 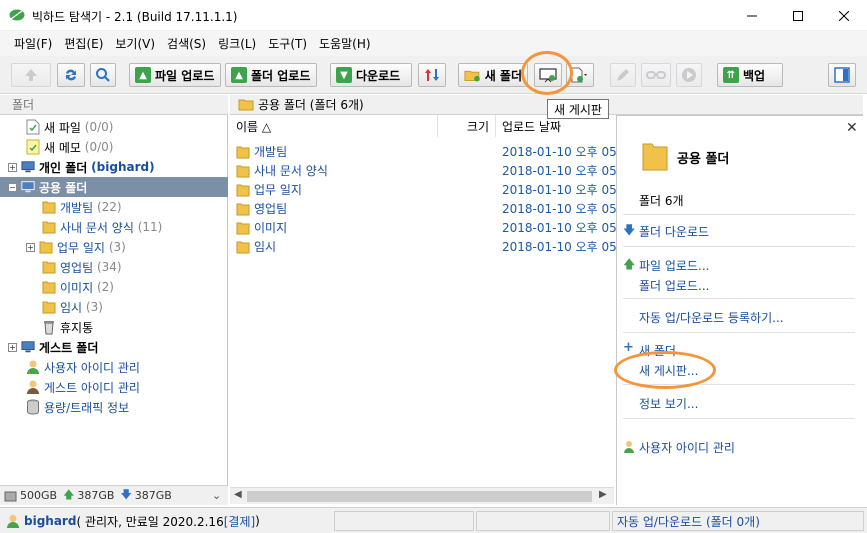 What do you see at coordinates (287, 43) in the screenshot?
I see `menu-tools: 도구(T)` at bounding box center [287, 43].